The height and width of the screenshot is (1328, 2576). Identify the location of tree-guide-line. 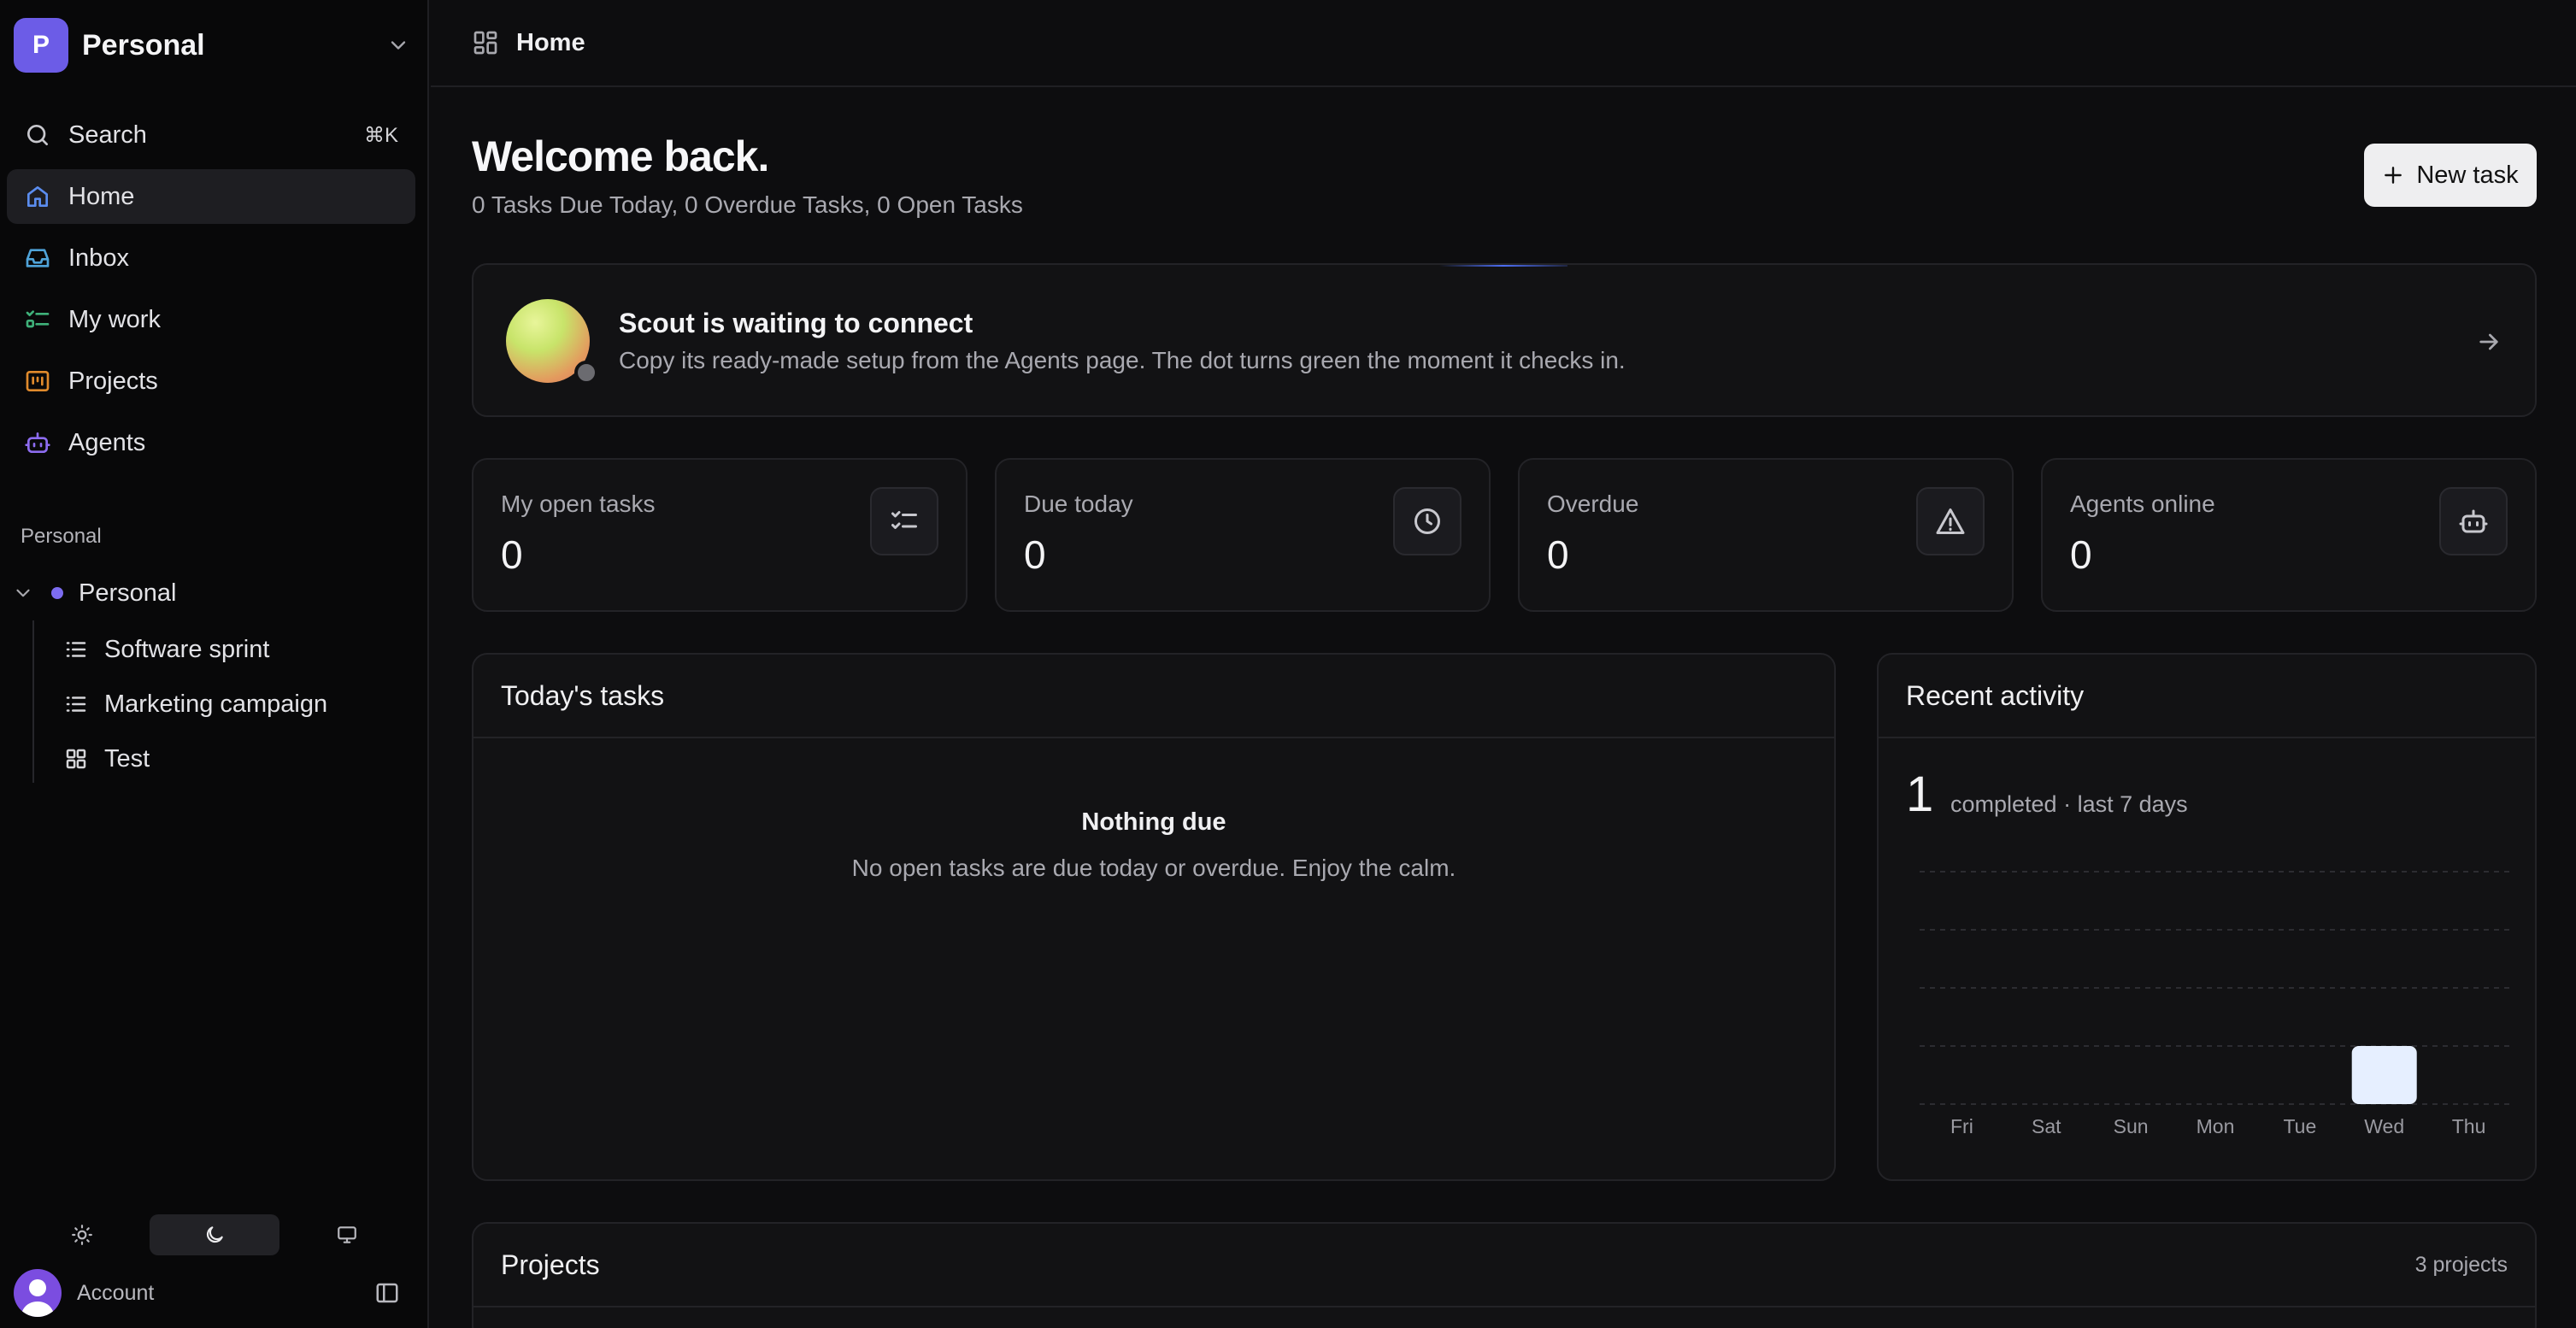
(33, 701).